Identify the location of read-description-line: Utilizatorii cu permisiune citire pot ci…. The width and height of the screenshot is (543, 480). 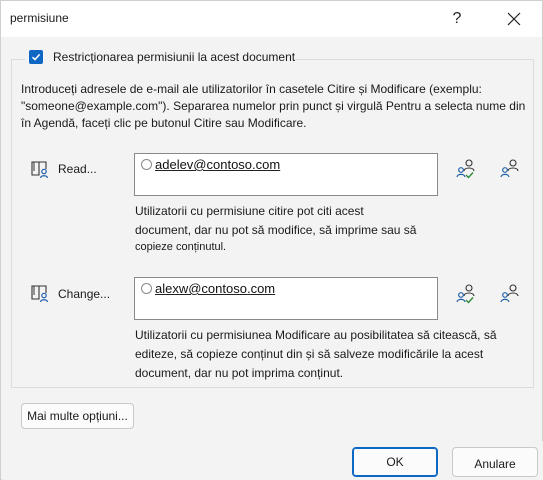
(249, 211).